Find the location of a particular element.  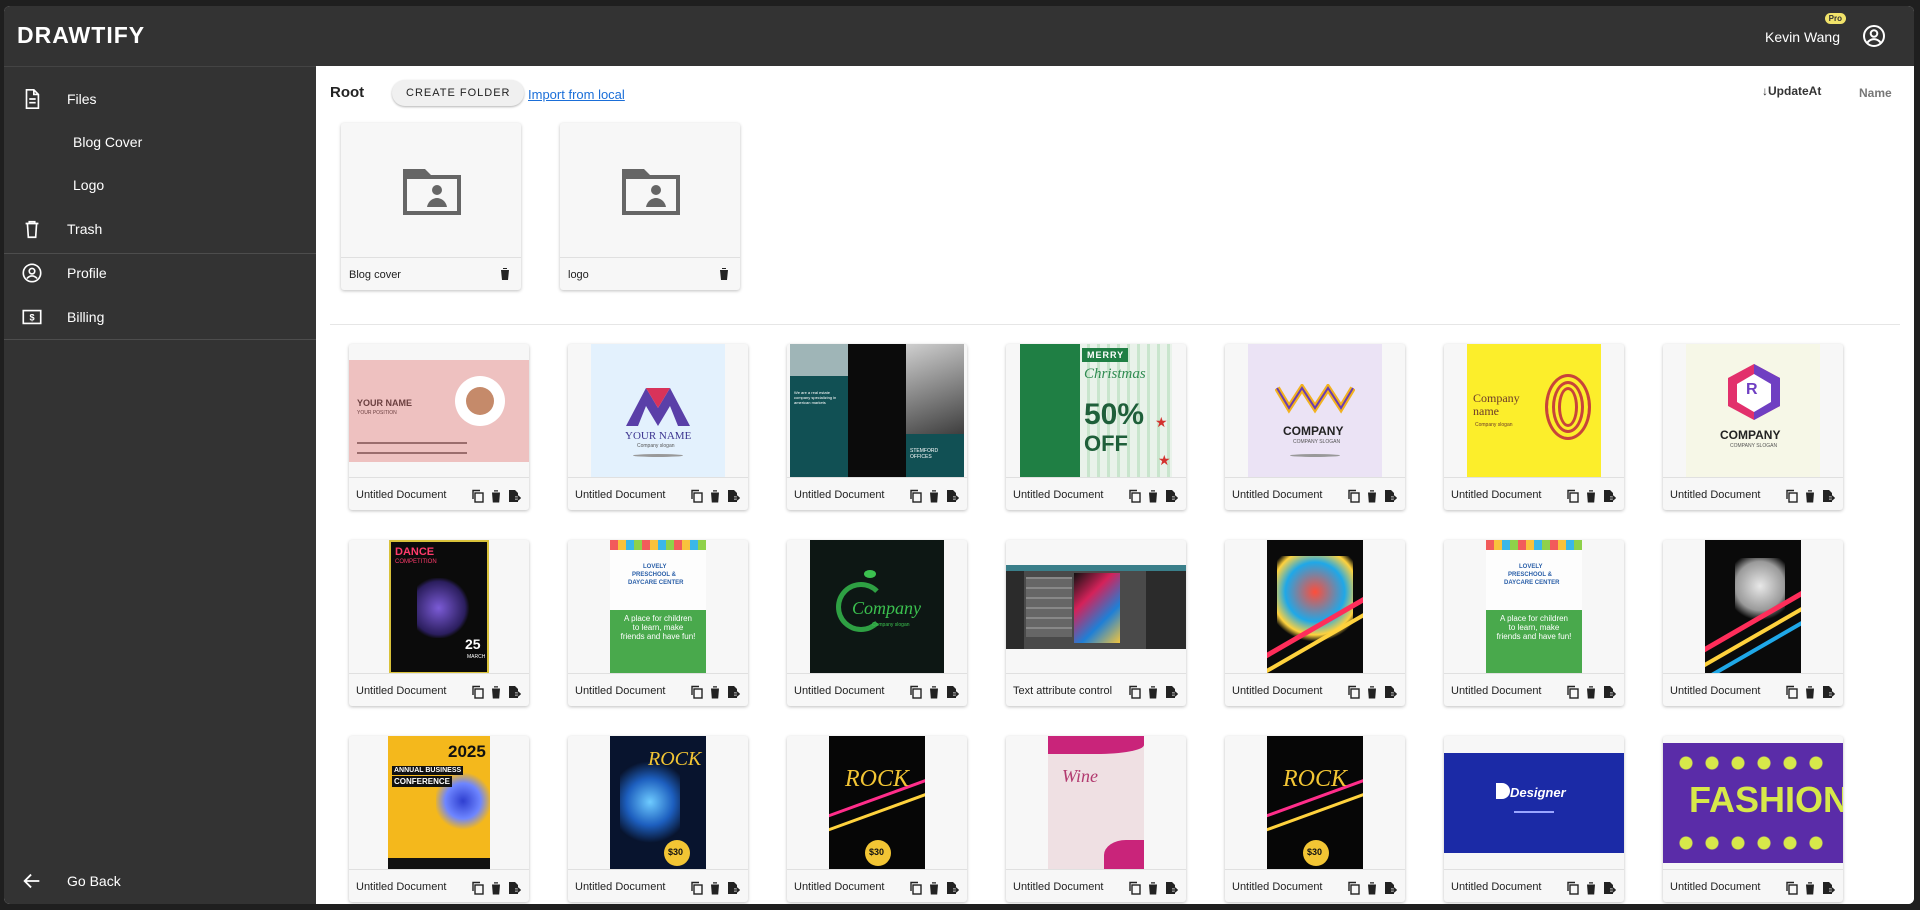

create-folder-button: CREATE FOLDER is located at coordinates (458, 93).